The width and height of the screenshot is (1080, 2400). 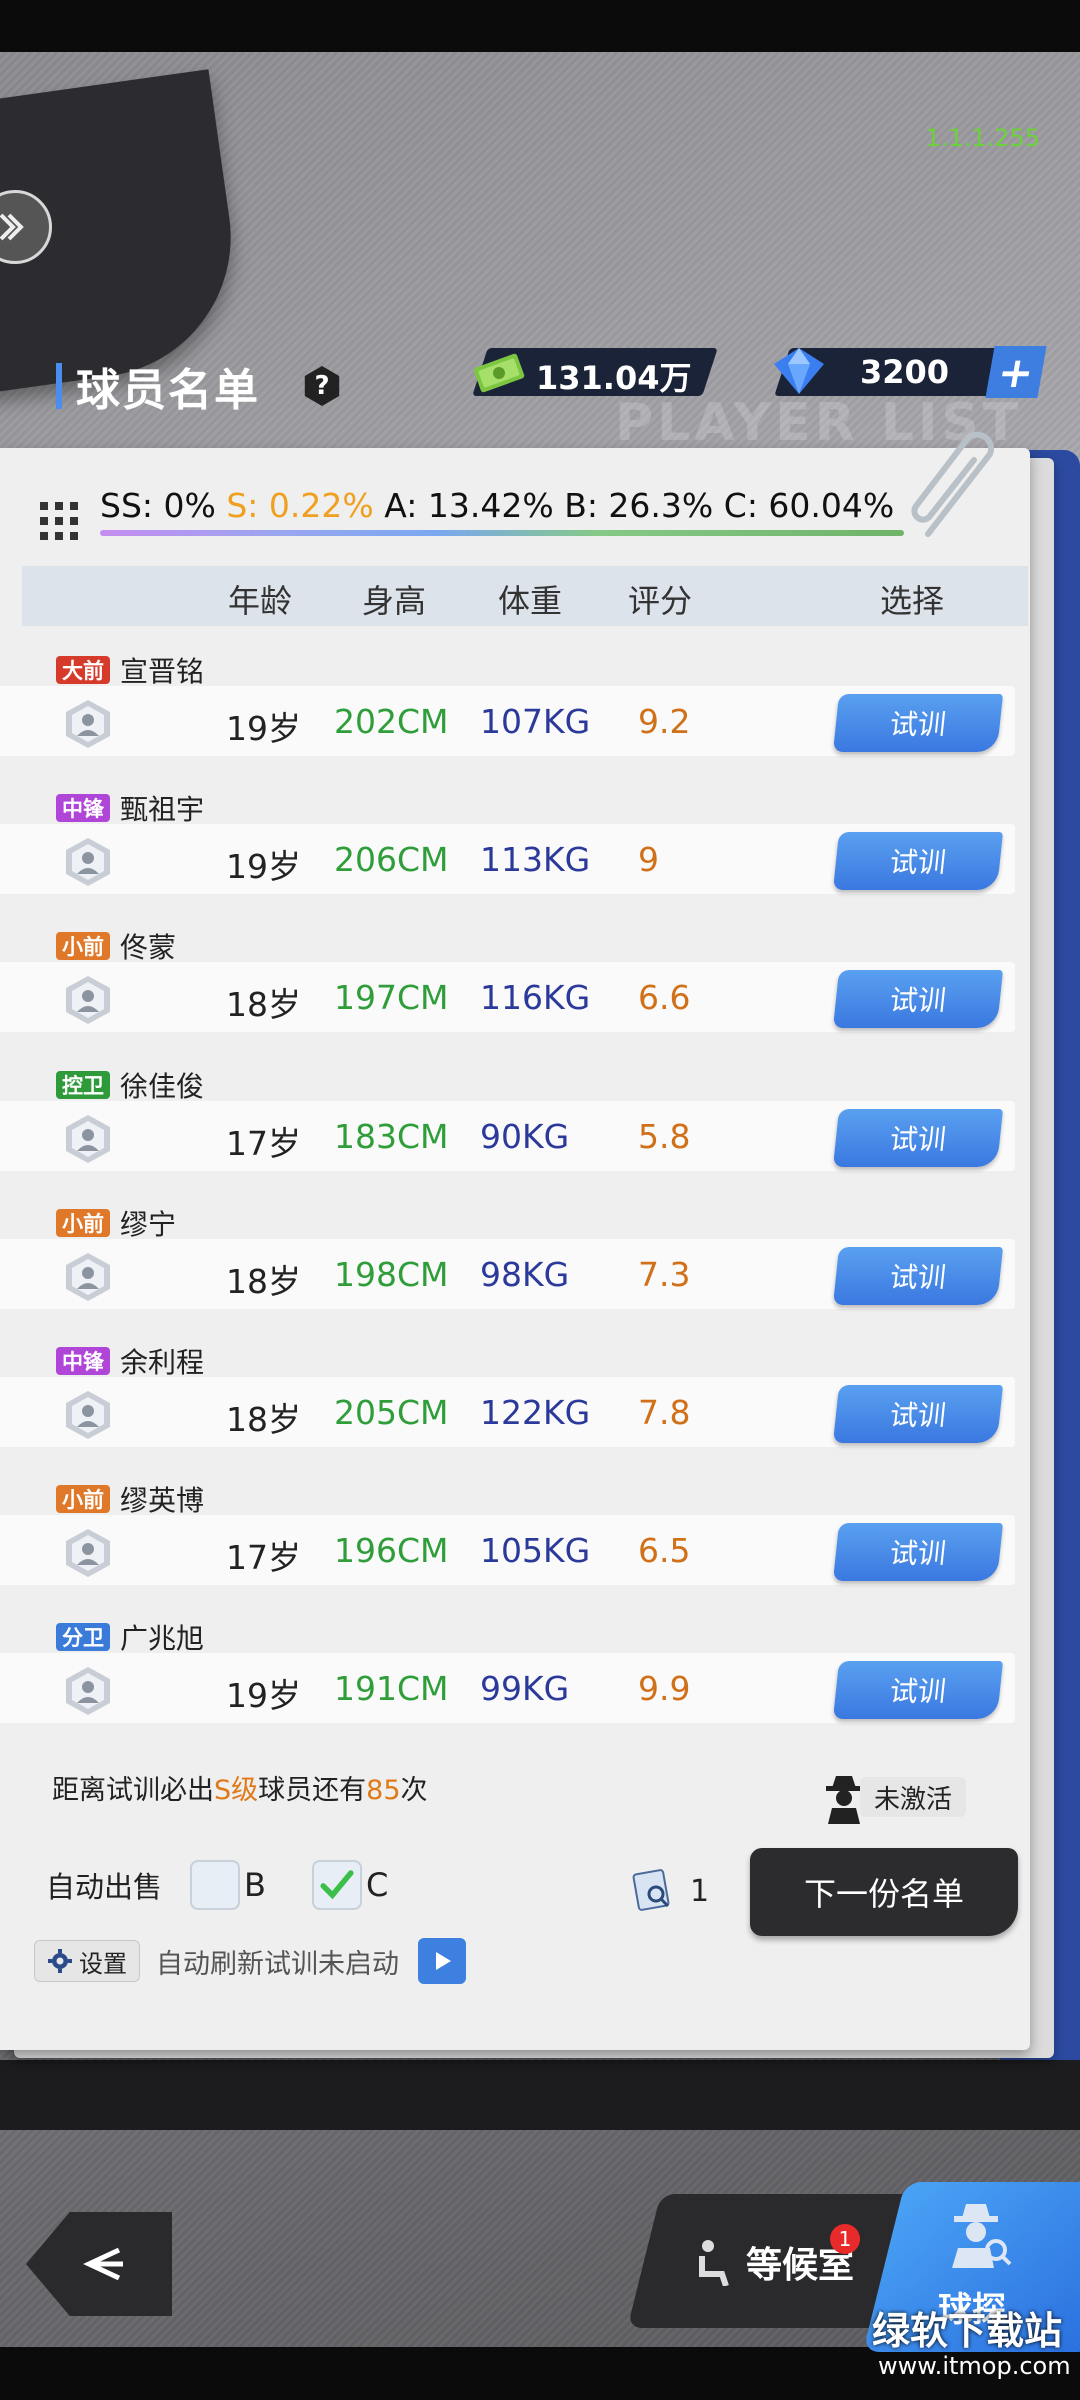 I want to click on guarantee-post: 次, so click(x=414, y=1790).